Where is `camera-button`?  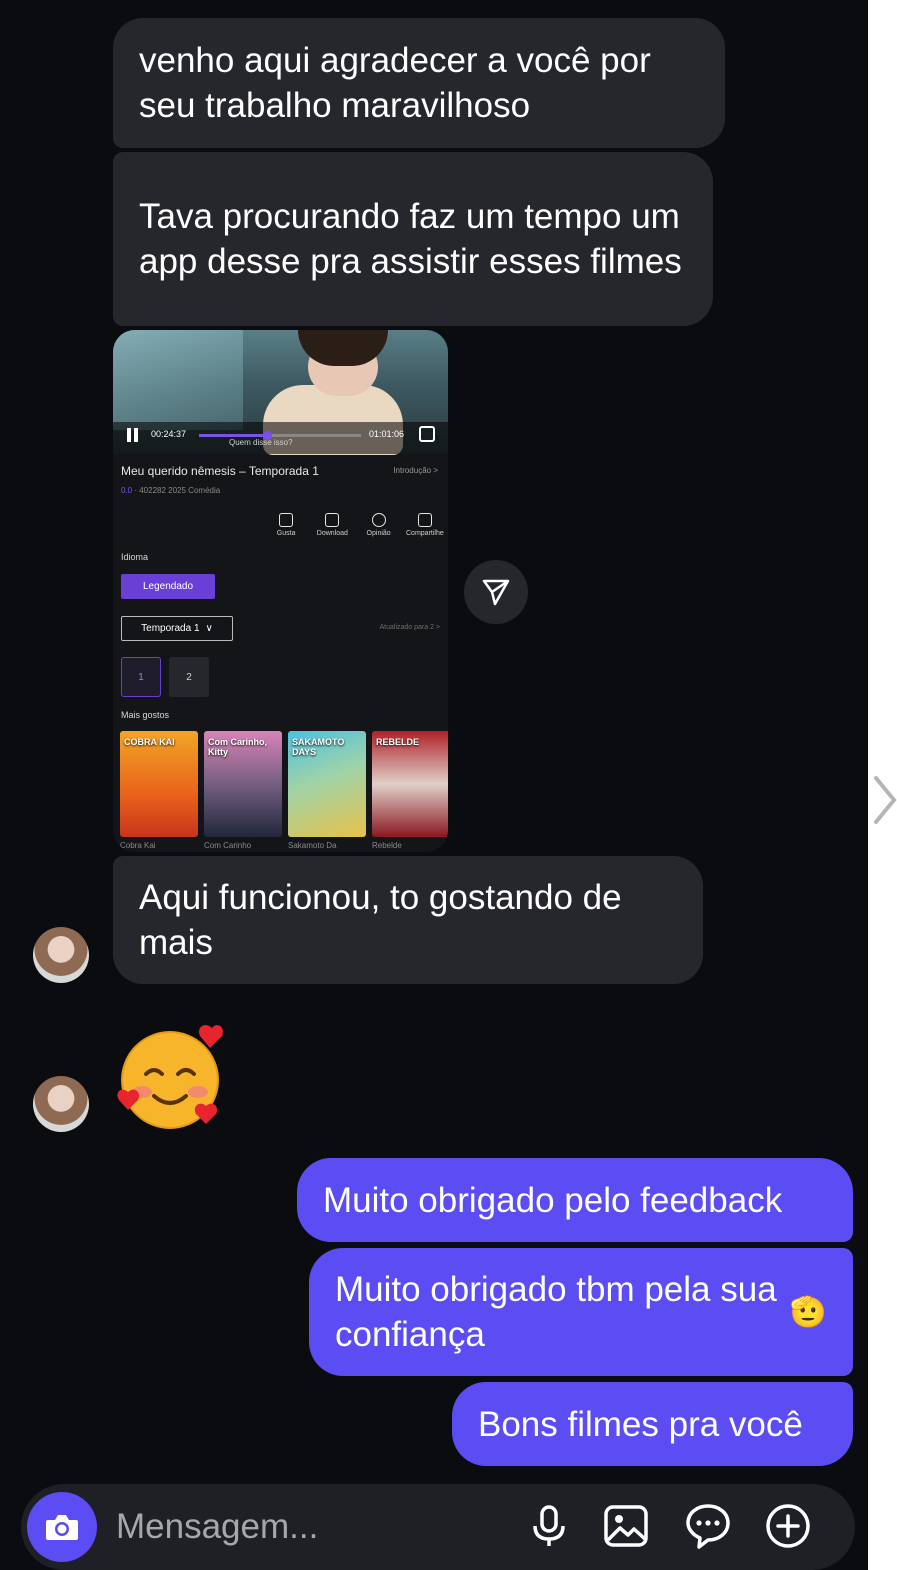 camera-button is located at coordinates (62, 1527).